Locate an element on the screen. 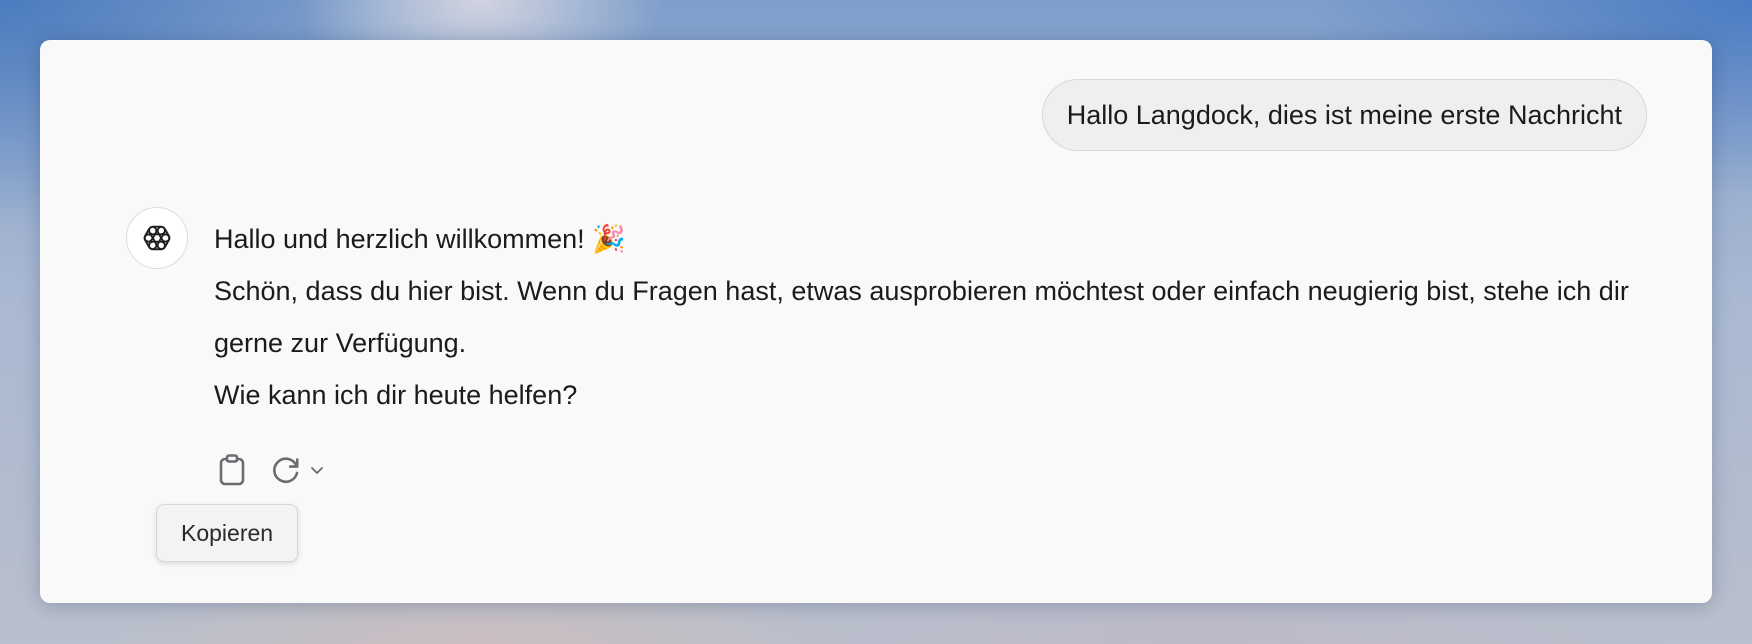  chevron-down-icon is located at coordinates (317, 470).